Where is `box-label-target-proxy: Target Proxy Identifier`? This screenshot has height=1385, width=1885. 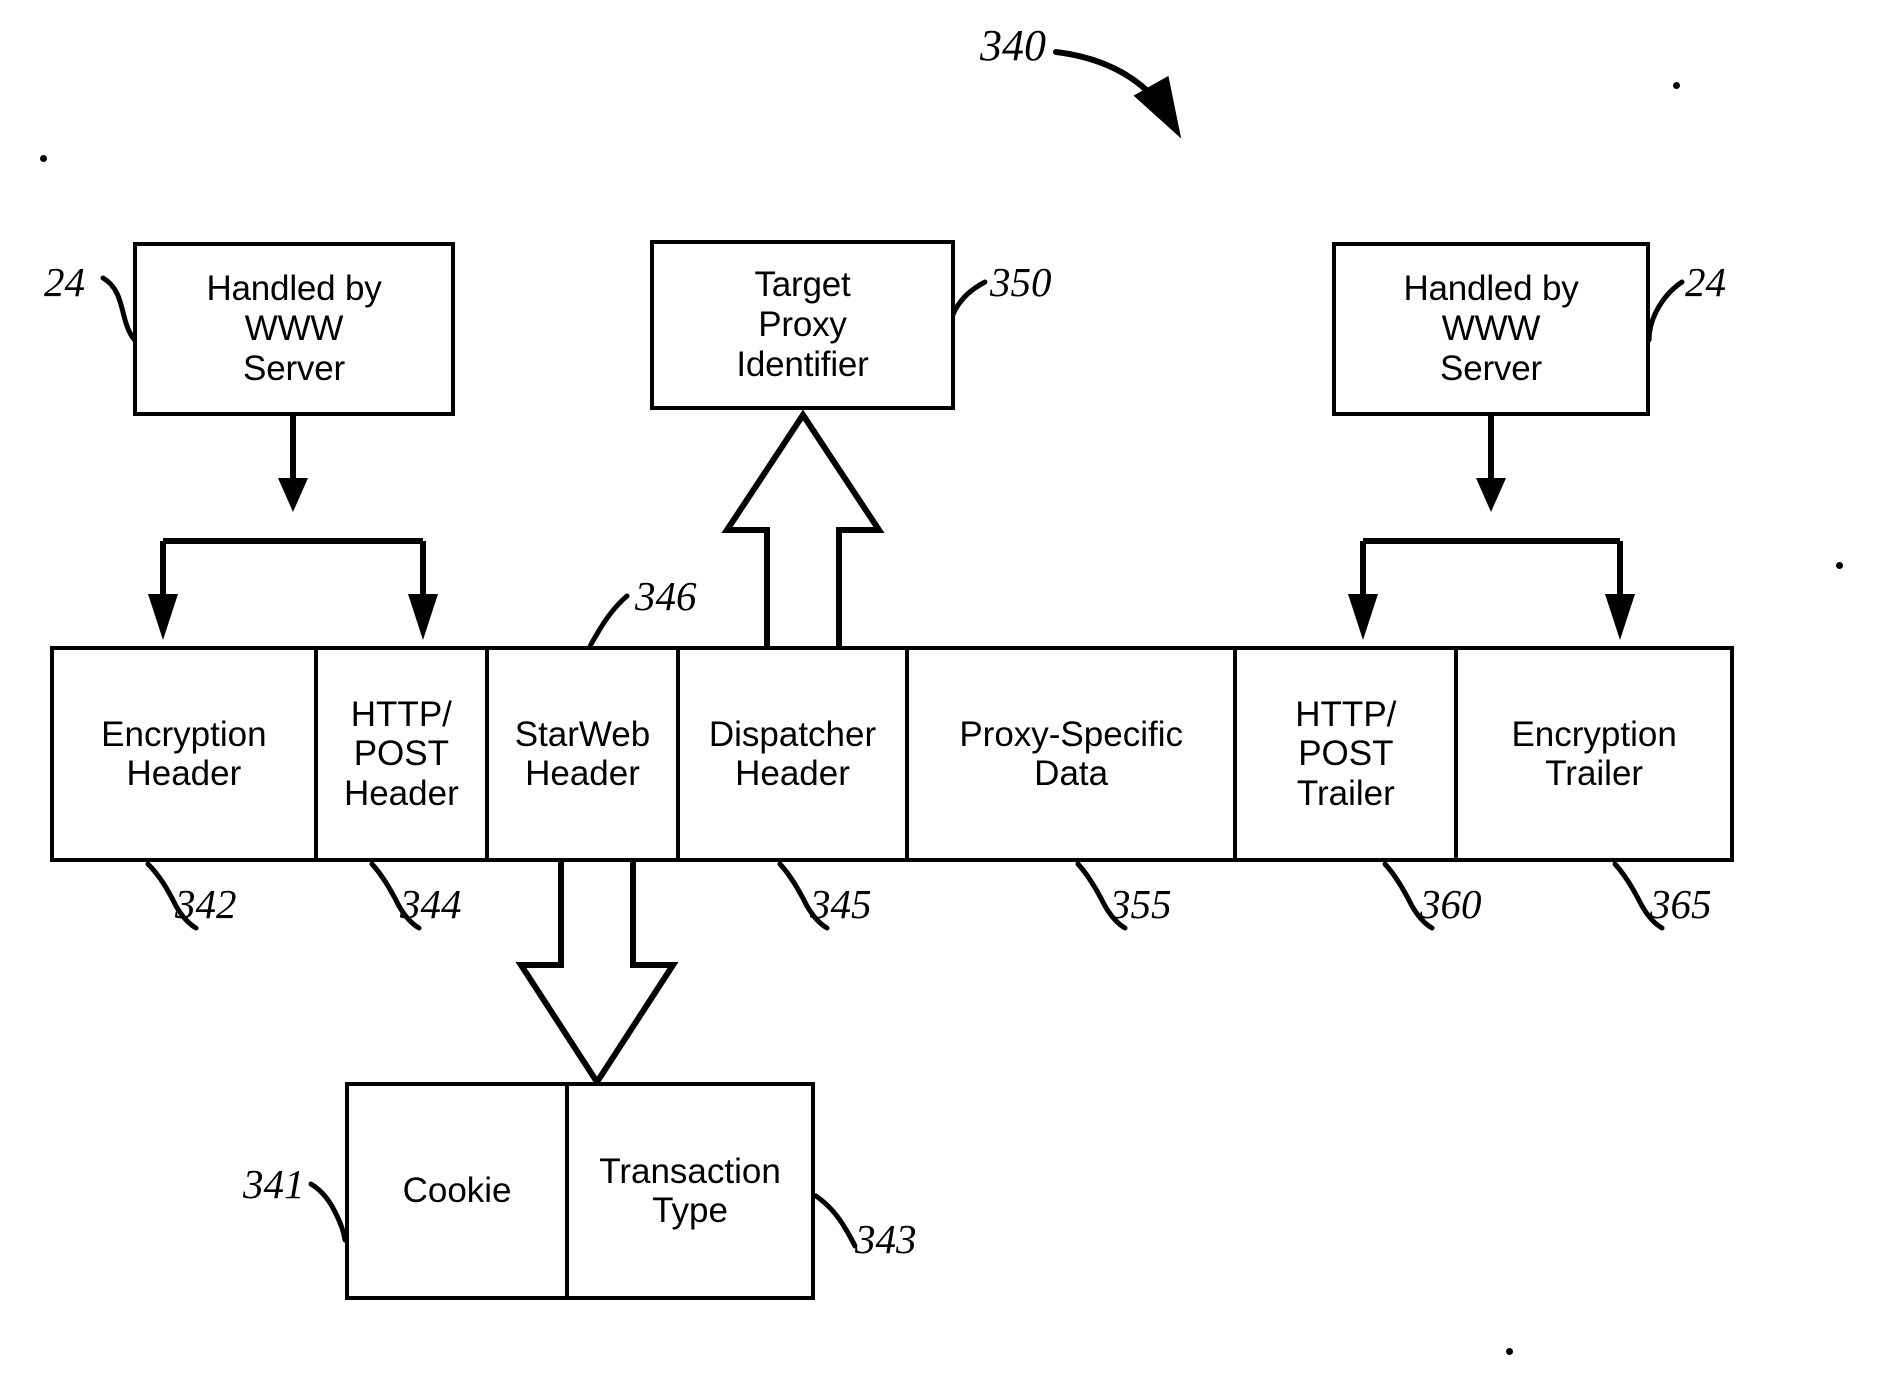
box-label-target-proxy: Target Proxy Identifier is located at coordinates (802, 324).